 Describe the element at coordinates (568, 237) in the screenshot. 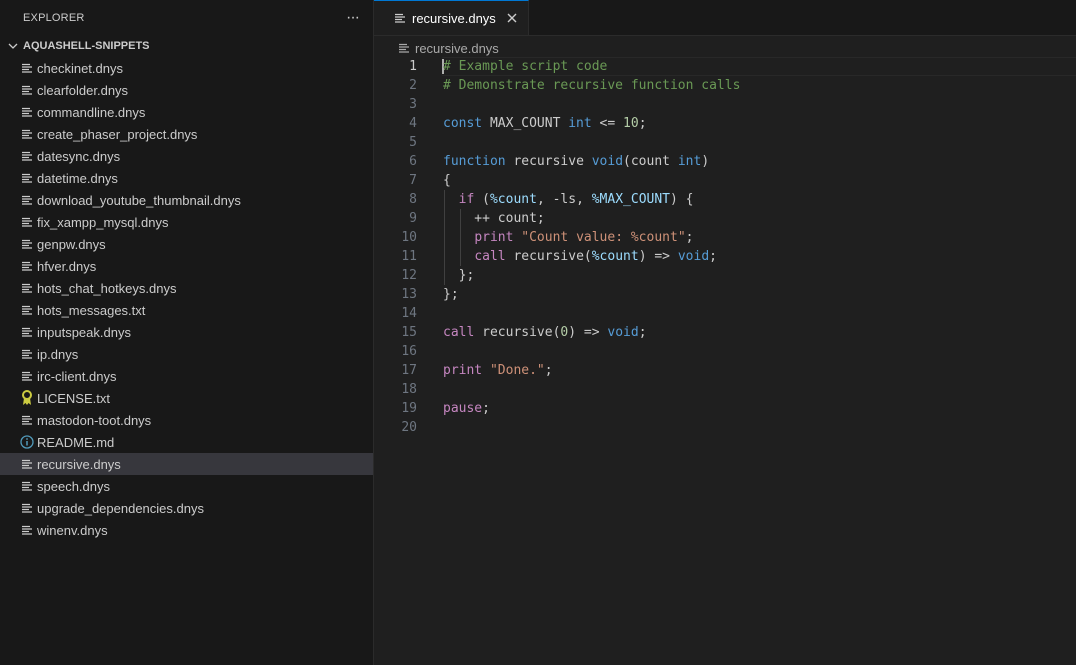

I see `line-text: print "Count value: %count";` at that location.